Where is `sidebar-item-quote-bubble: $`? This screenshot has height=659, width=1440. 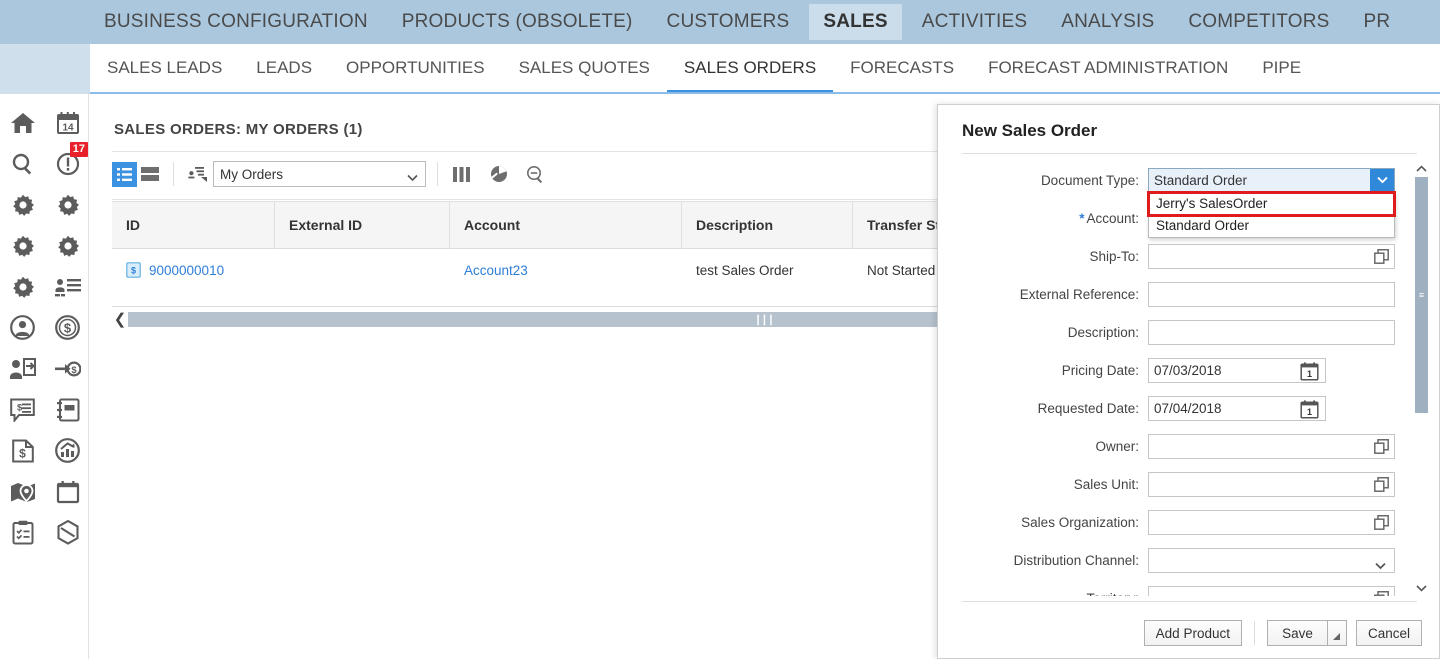
sidebar-item-quote-bubble: $ is located at coordinates (22, 409).